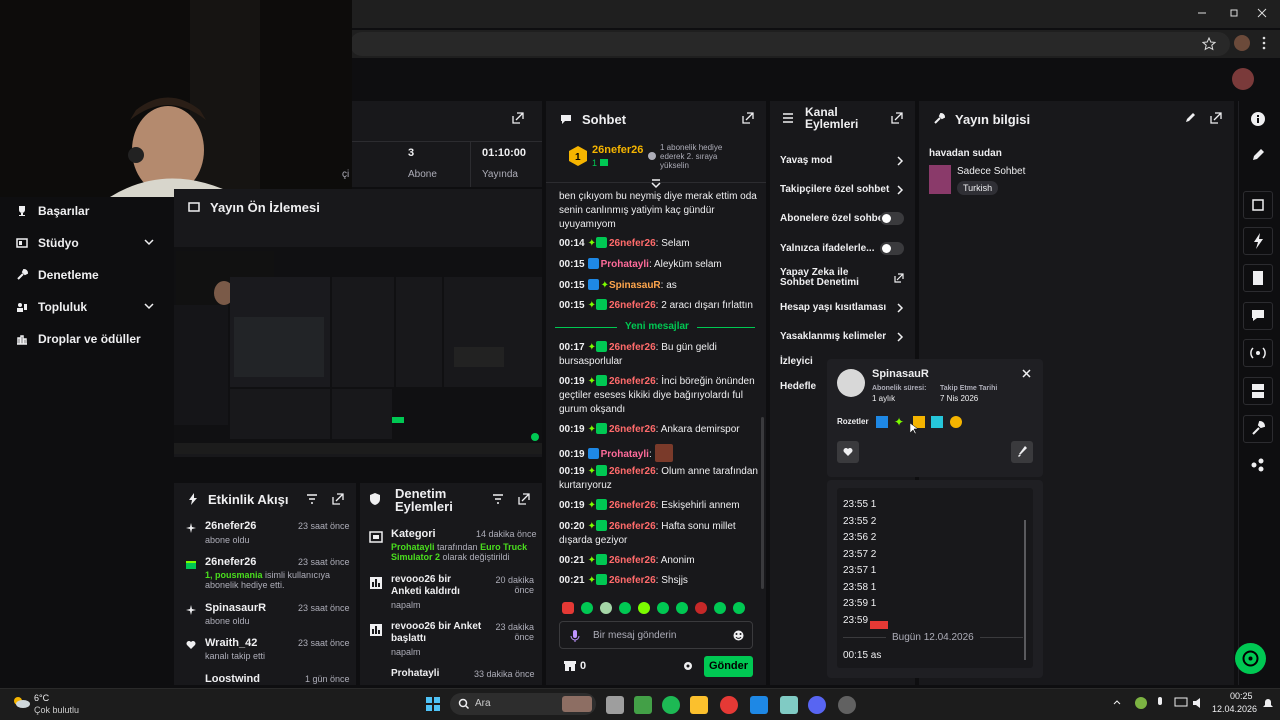 Image resolution: width=1280 pixels, height=720 pixels. I want to click on tray-chevron-up-icon, so click(1117, 702).